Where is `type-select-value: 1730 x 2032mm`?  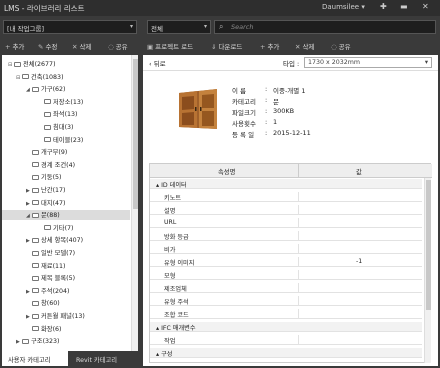
type-select-value: 1730 x 2032mm is located at coordinates (334, 62).